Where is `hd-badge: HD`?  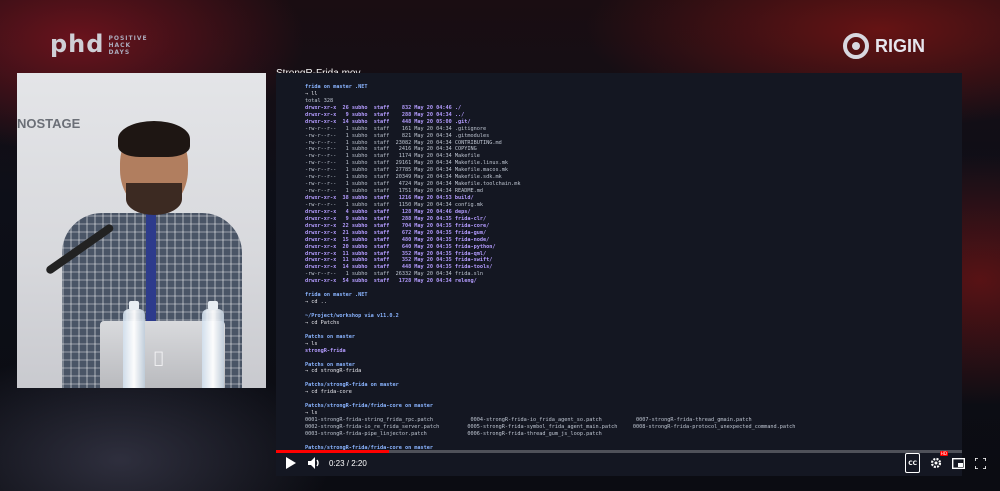
hd-badge: HD is located at coordinates (943, 453).